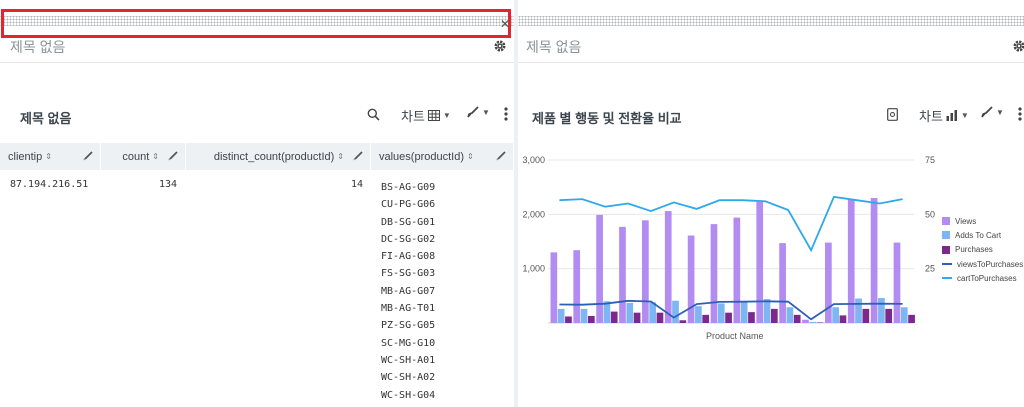 Image resolution: width=1024 pixels, height=407 pixels. Describe the element at coordinates (533, 160) in the screenshot. I see `y-axis-tick-label: 3,000` at that location.